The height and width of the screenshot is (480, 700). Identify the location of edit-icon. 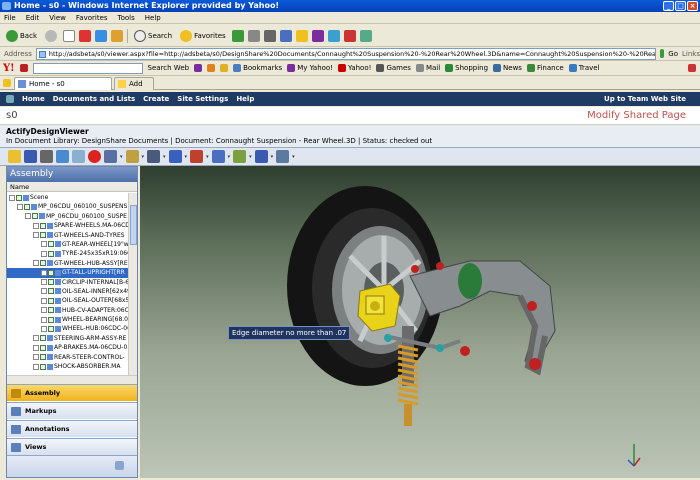
(285, 35).